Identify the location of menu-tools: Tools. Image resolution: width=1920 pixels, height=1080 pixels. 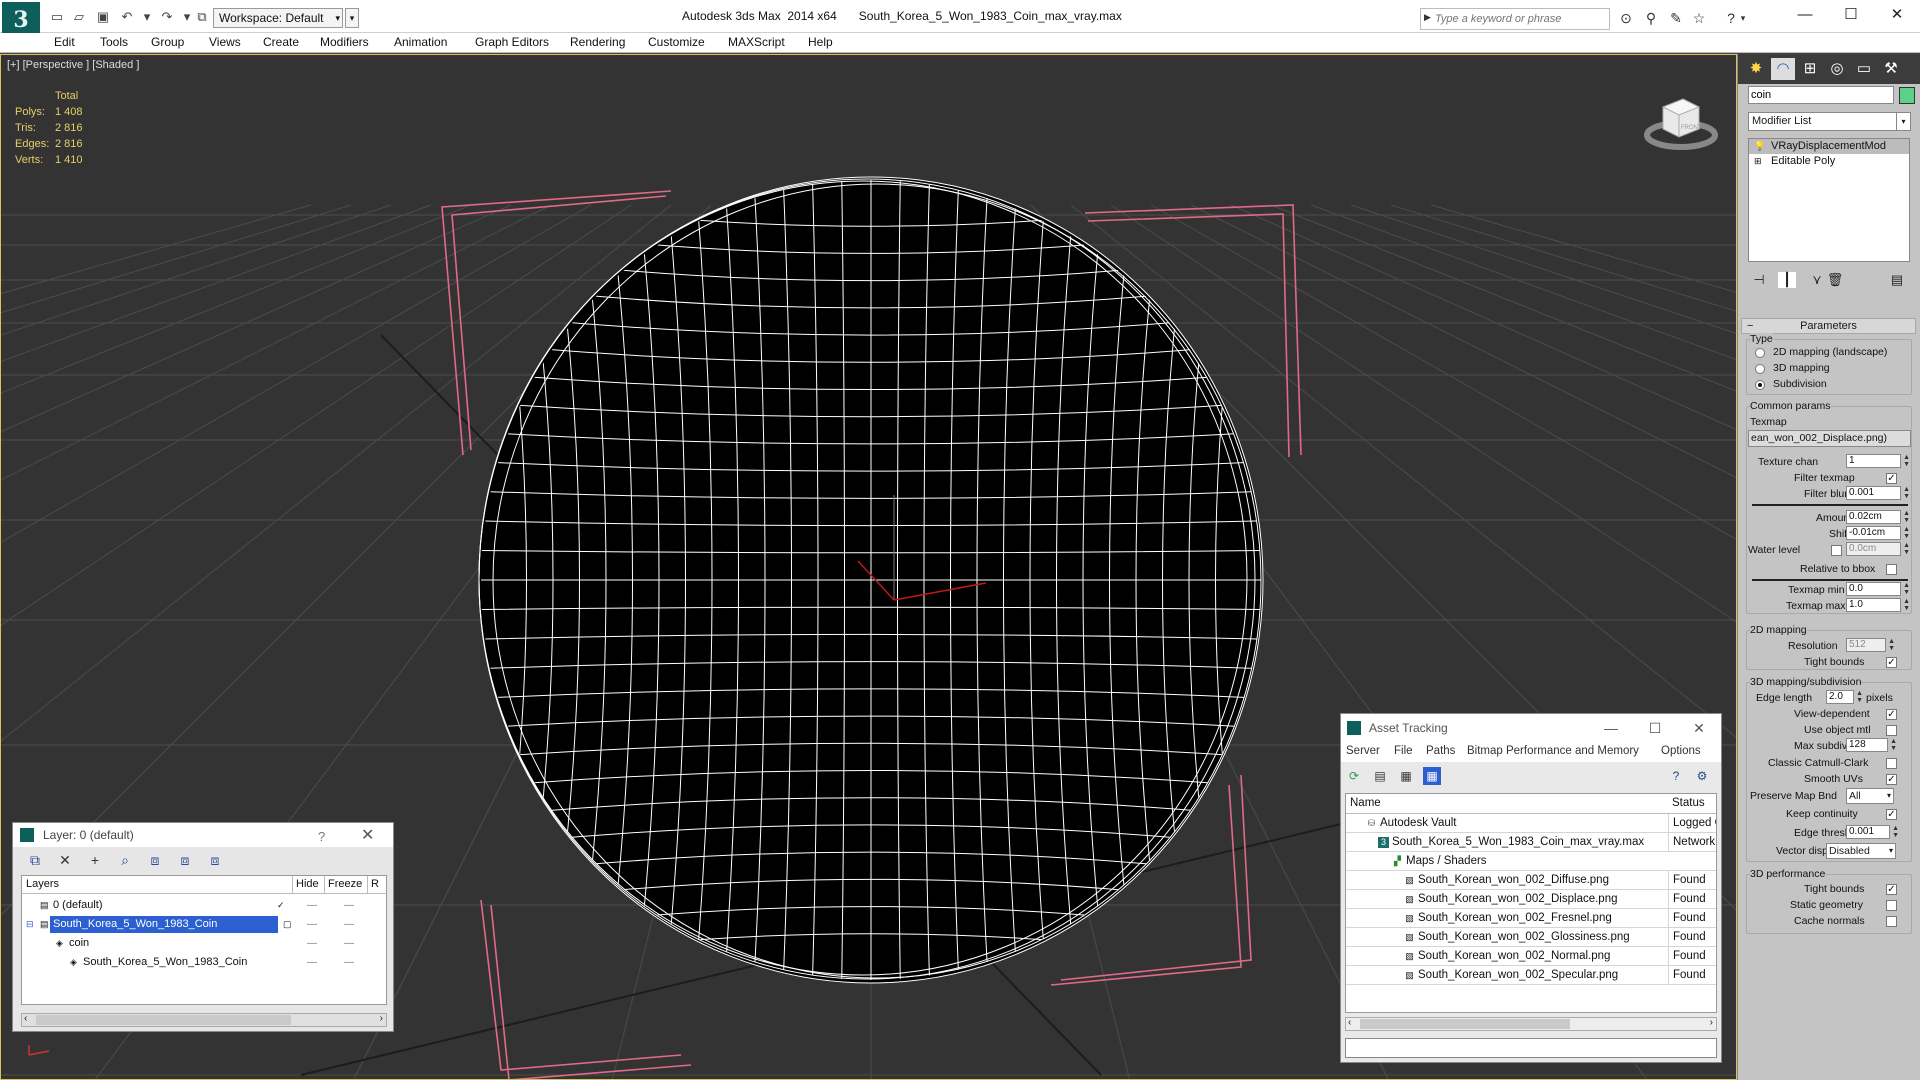
(114, 42).